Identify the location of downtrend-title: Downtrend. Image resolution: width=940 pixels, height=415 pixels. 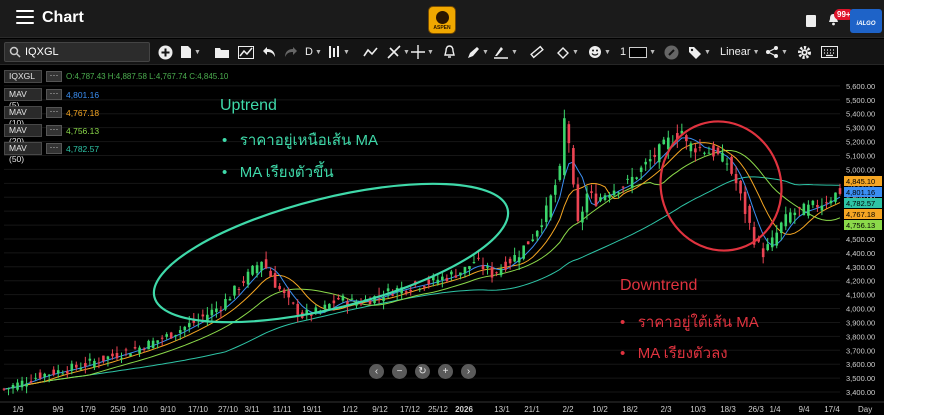
(659, 285).